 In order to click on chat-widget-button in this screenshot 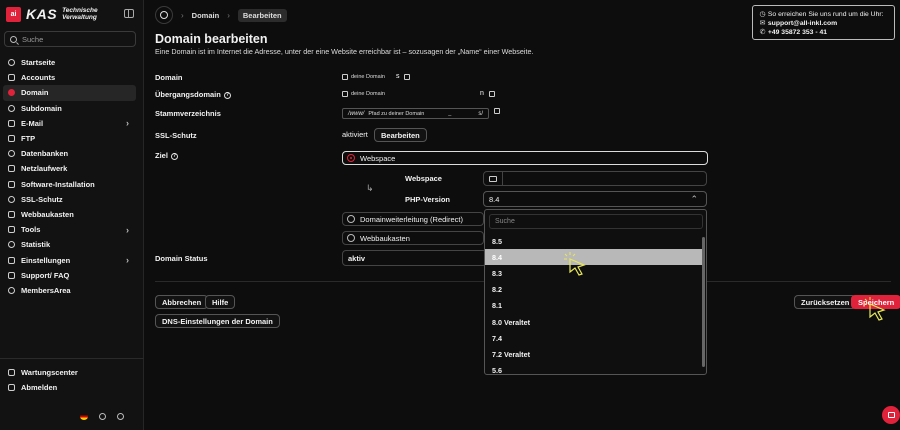, I will do `click(891, 415)`.